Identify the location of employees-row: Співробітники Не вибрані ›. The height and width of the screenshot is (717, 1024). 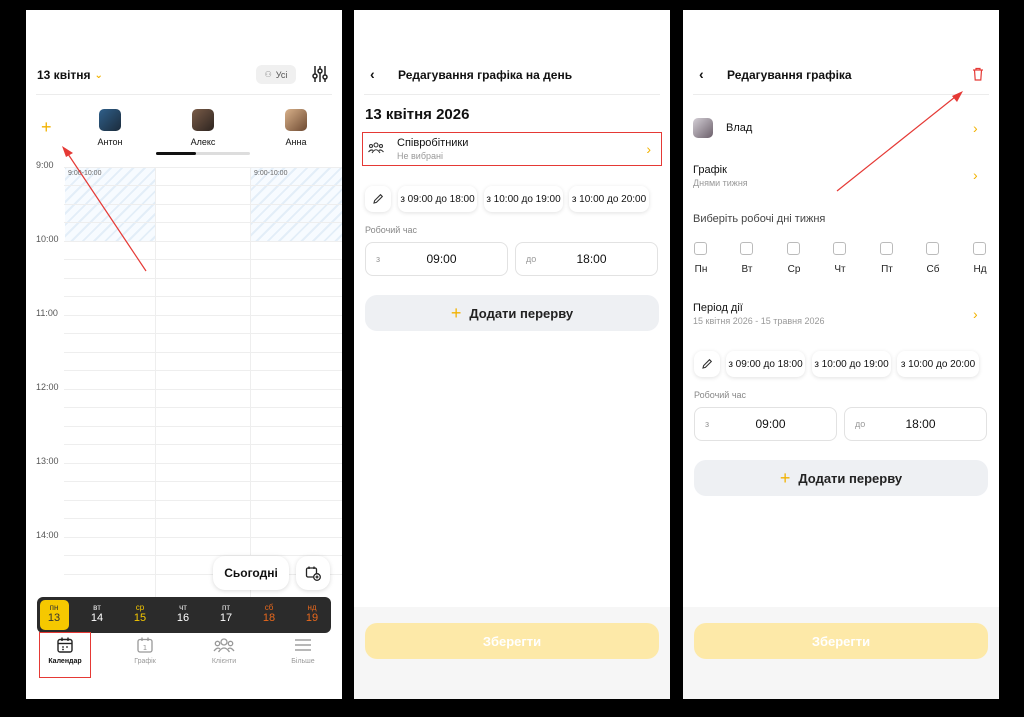
(512, 149).